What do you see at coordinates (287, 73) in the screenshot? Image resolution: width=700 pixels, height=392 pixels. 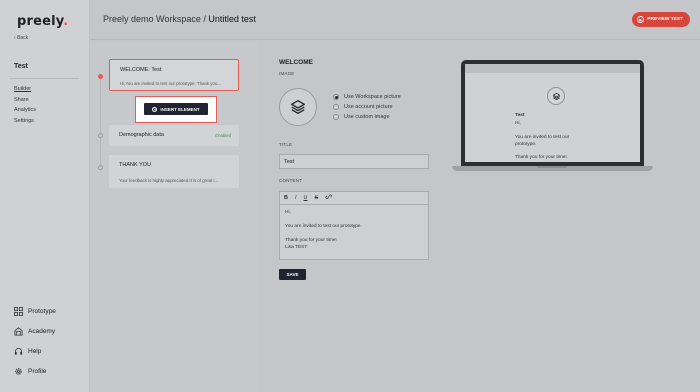 I see `image-label: IMAGE` at bounding box center [287, 73].